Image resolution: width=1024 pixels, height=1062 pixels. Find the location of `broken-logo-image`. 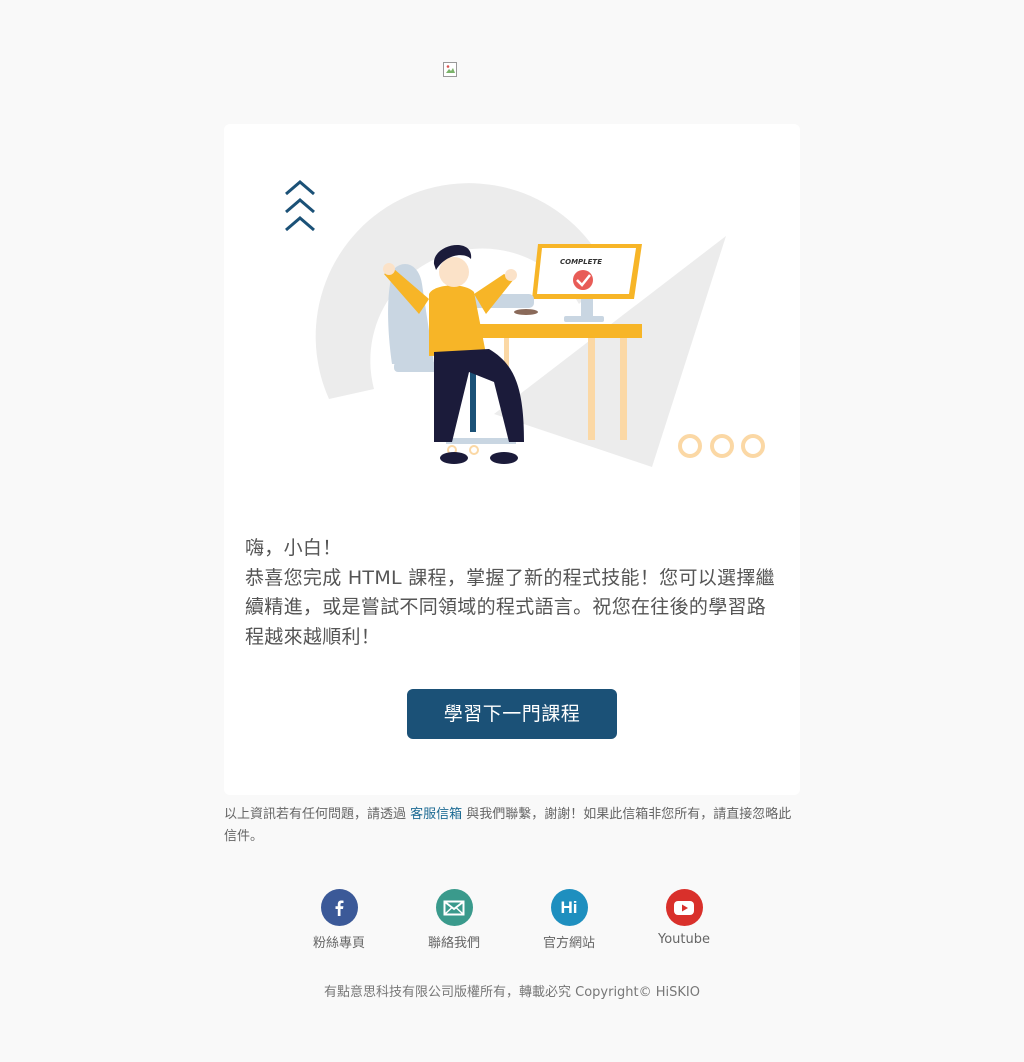

broken-logo-image is located at coordinates (450, 69).